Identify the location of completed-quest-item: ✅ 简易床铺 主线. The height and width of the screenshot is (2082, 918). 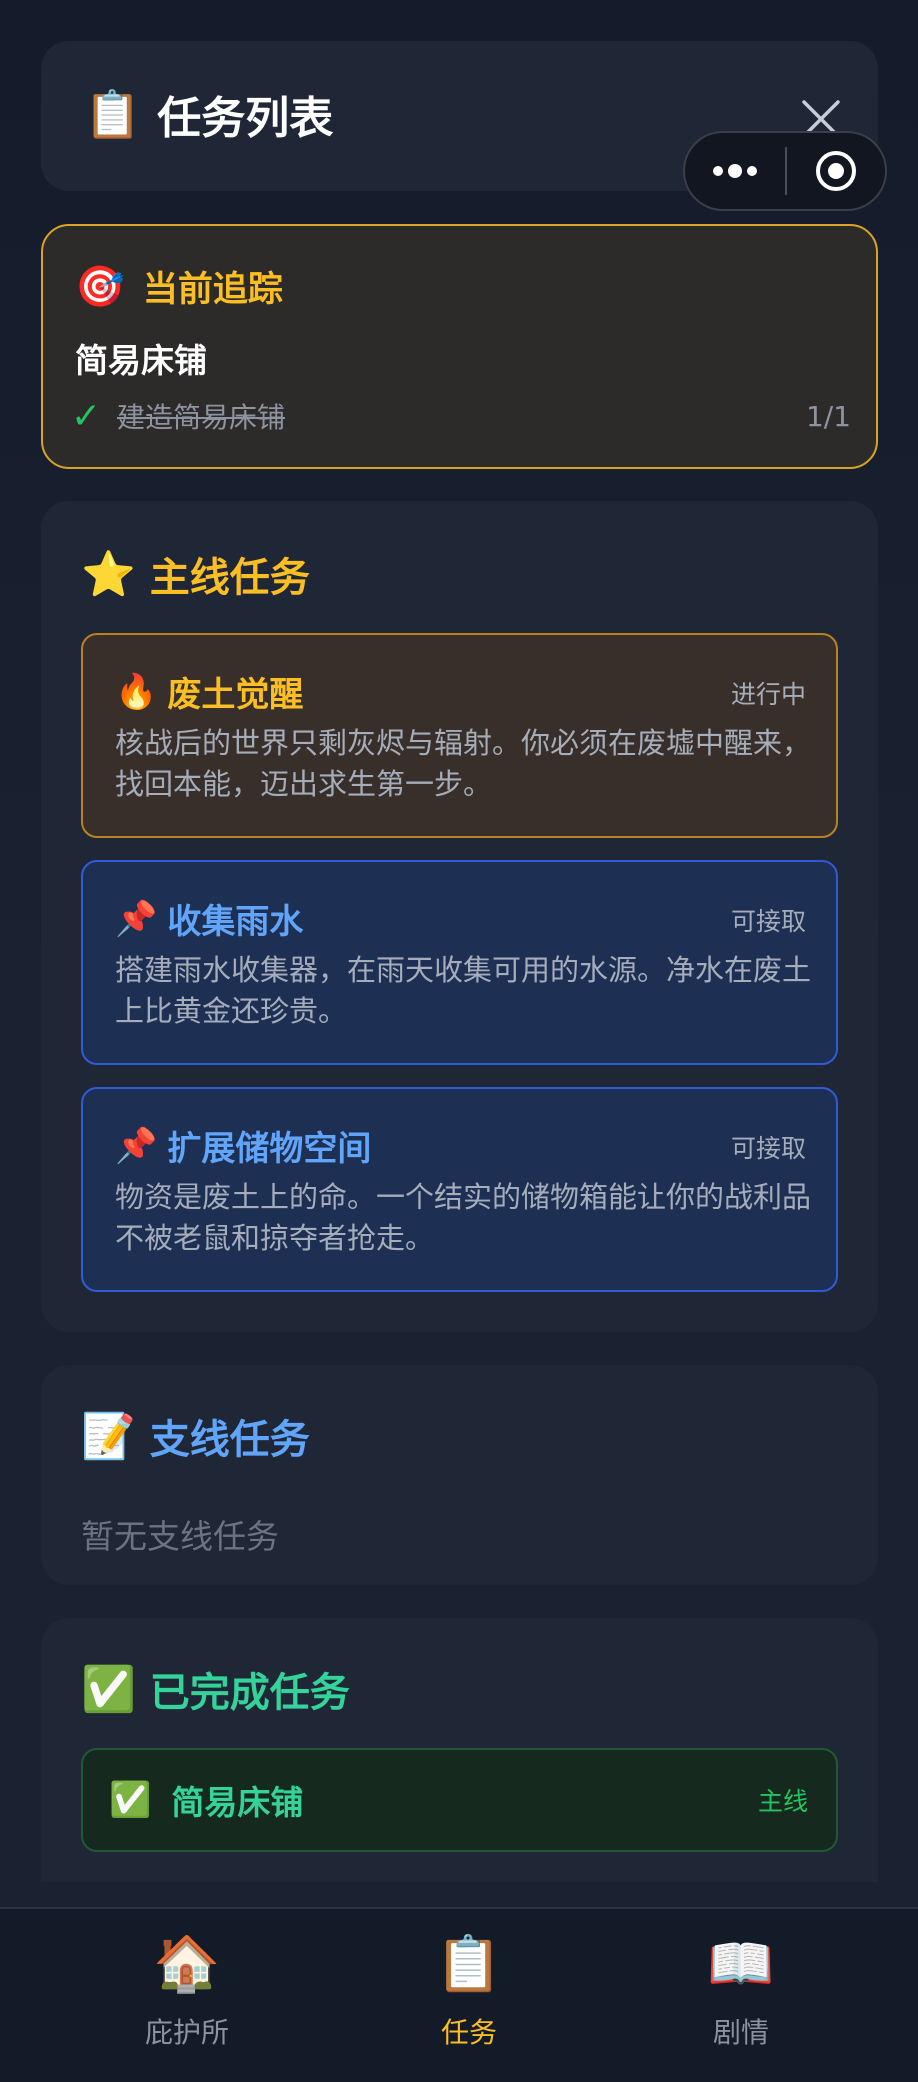
(459, 1800).